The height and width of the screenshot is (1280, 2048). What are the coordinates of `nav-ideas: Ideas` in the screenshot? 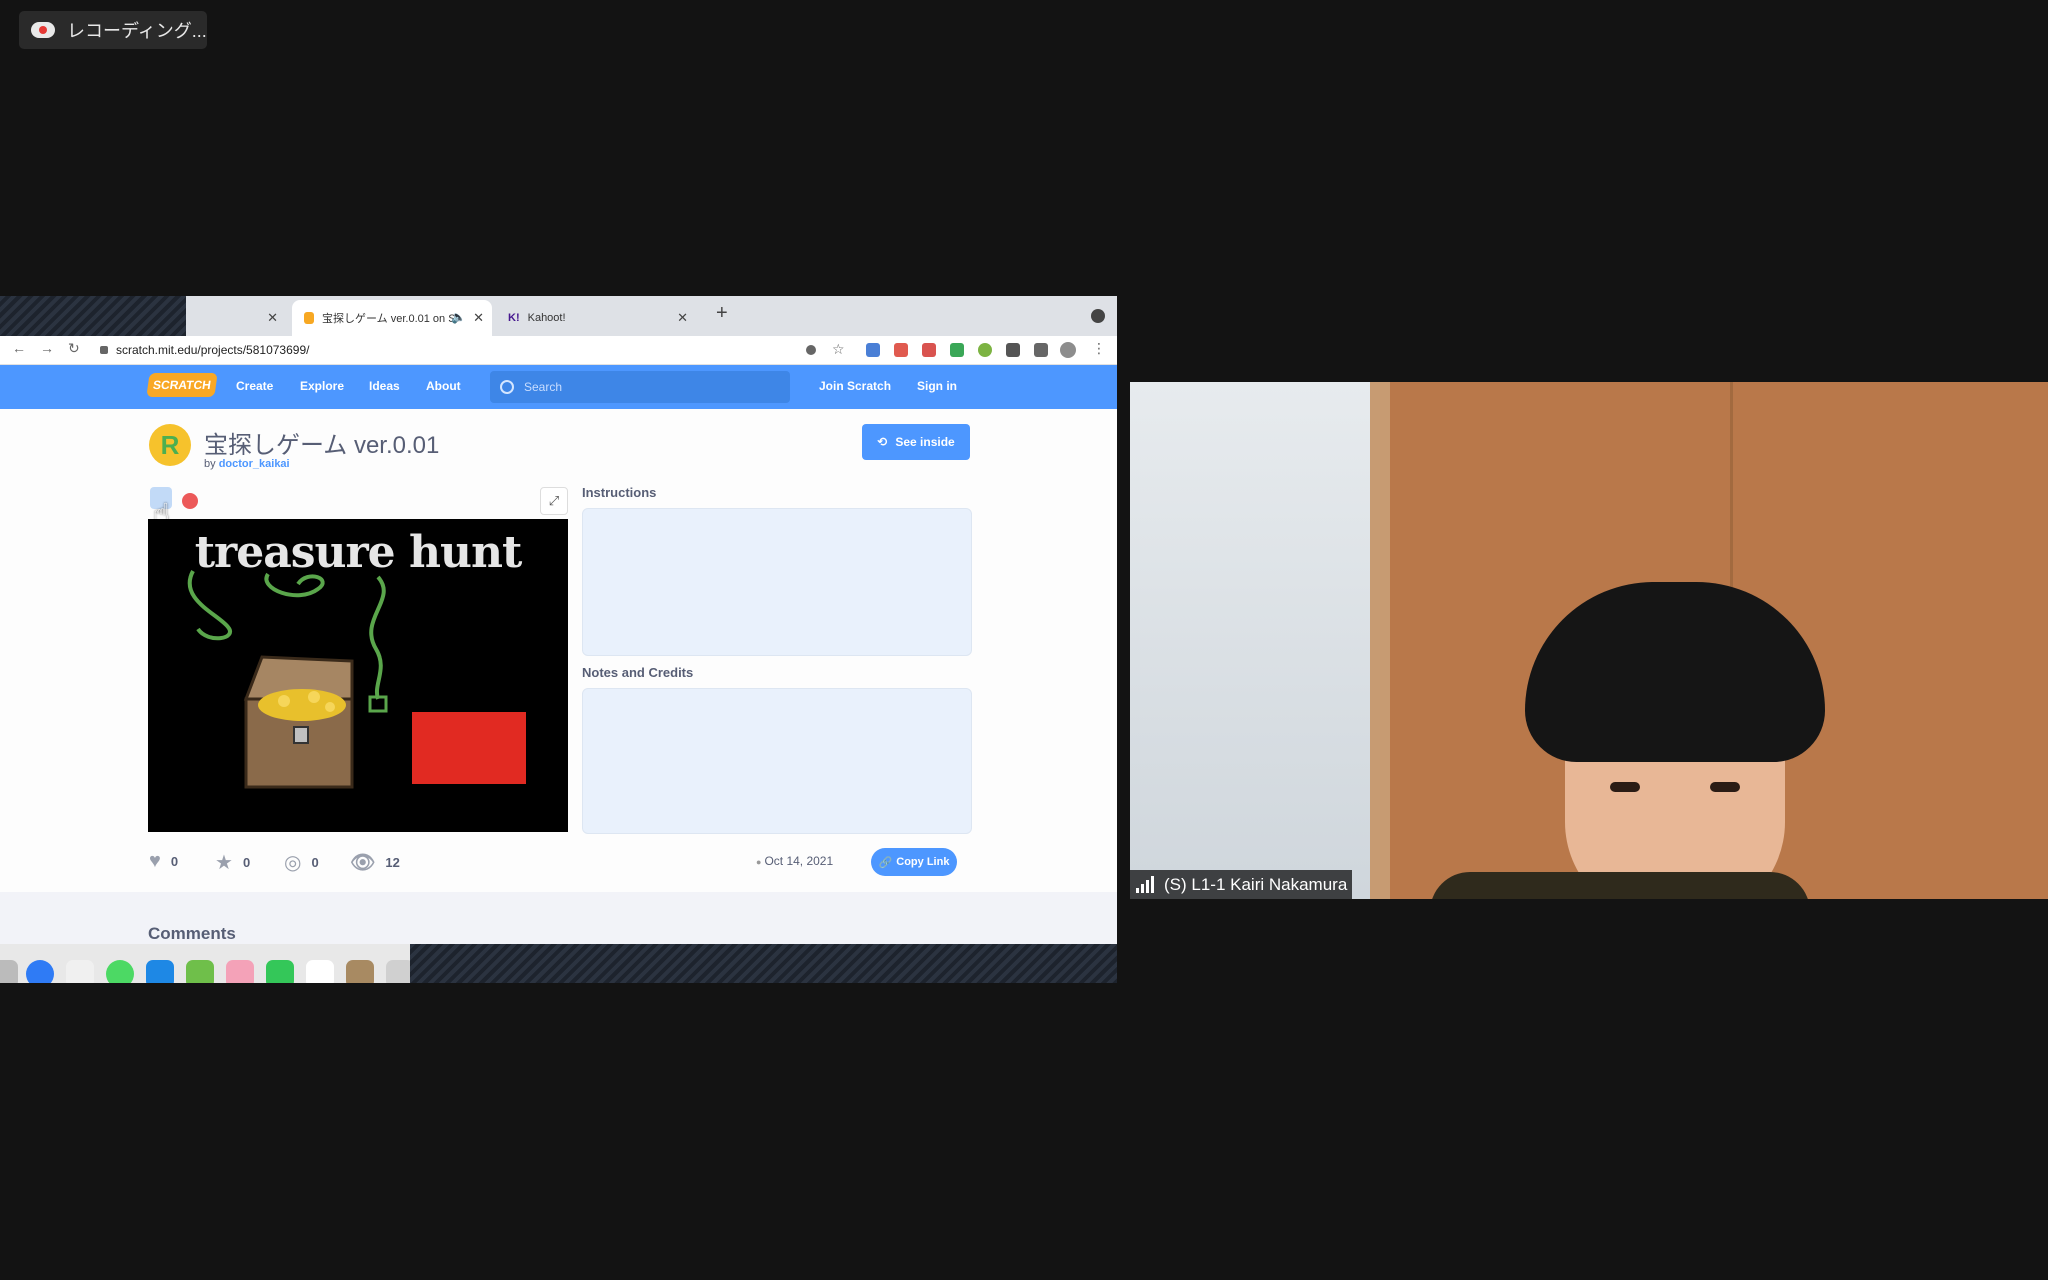 It's located at (384, 386).